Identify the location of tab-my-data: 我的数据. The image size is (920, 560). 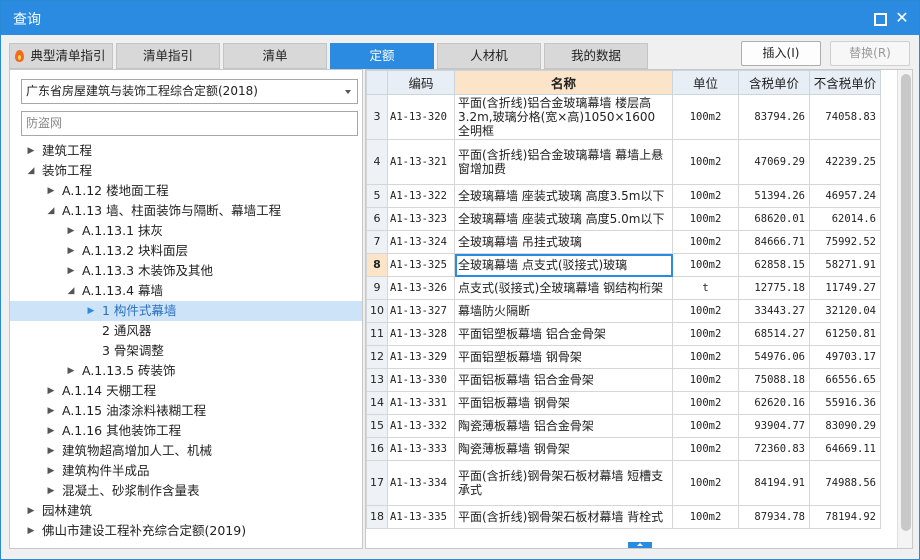
(596, 56).